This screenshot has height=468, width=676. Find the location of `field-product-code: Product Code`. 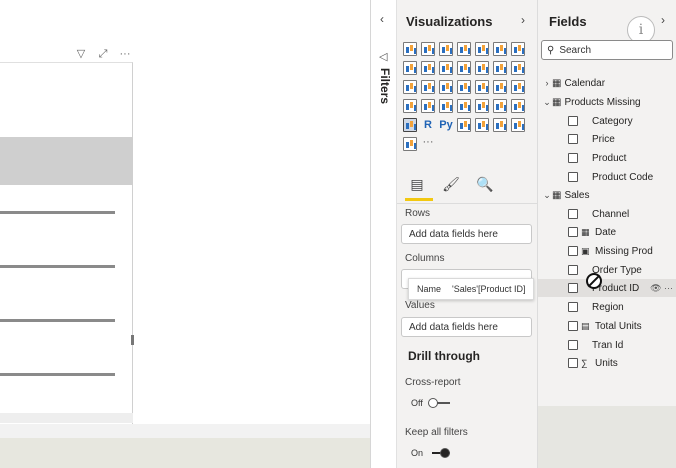

field-product-code: Product Code is located at coordinates (607, 177).